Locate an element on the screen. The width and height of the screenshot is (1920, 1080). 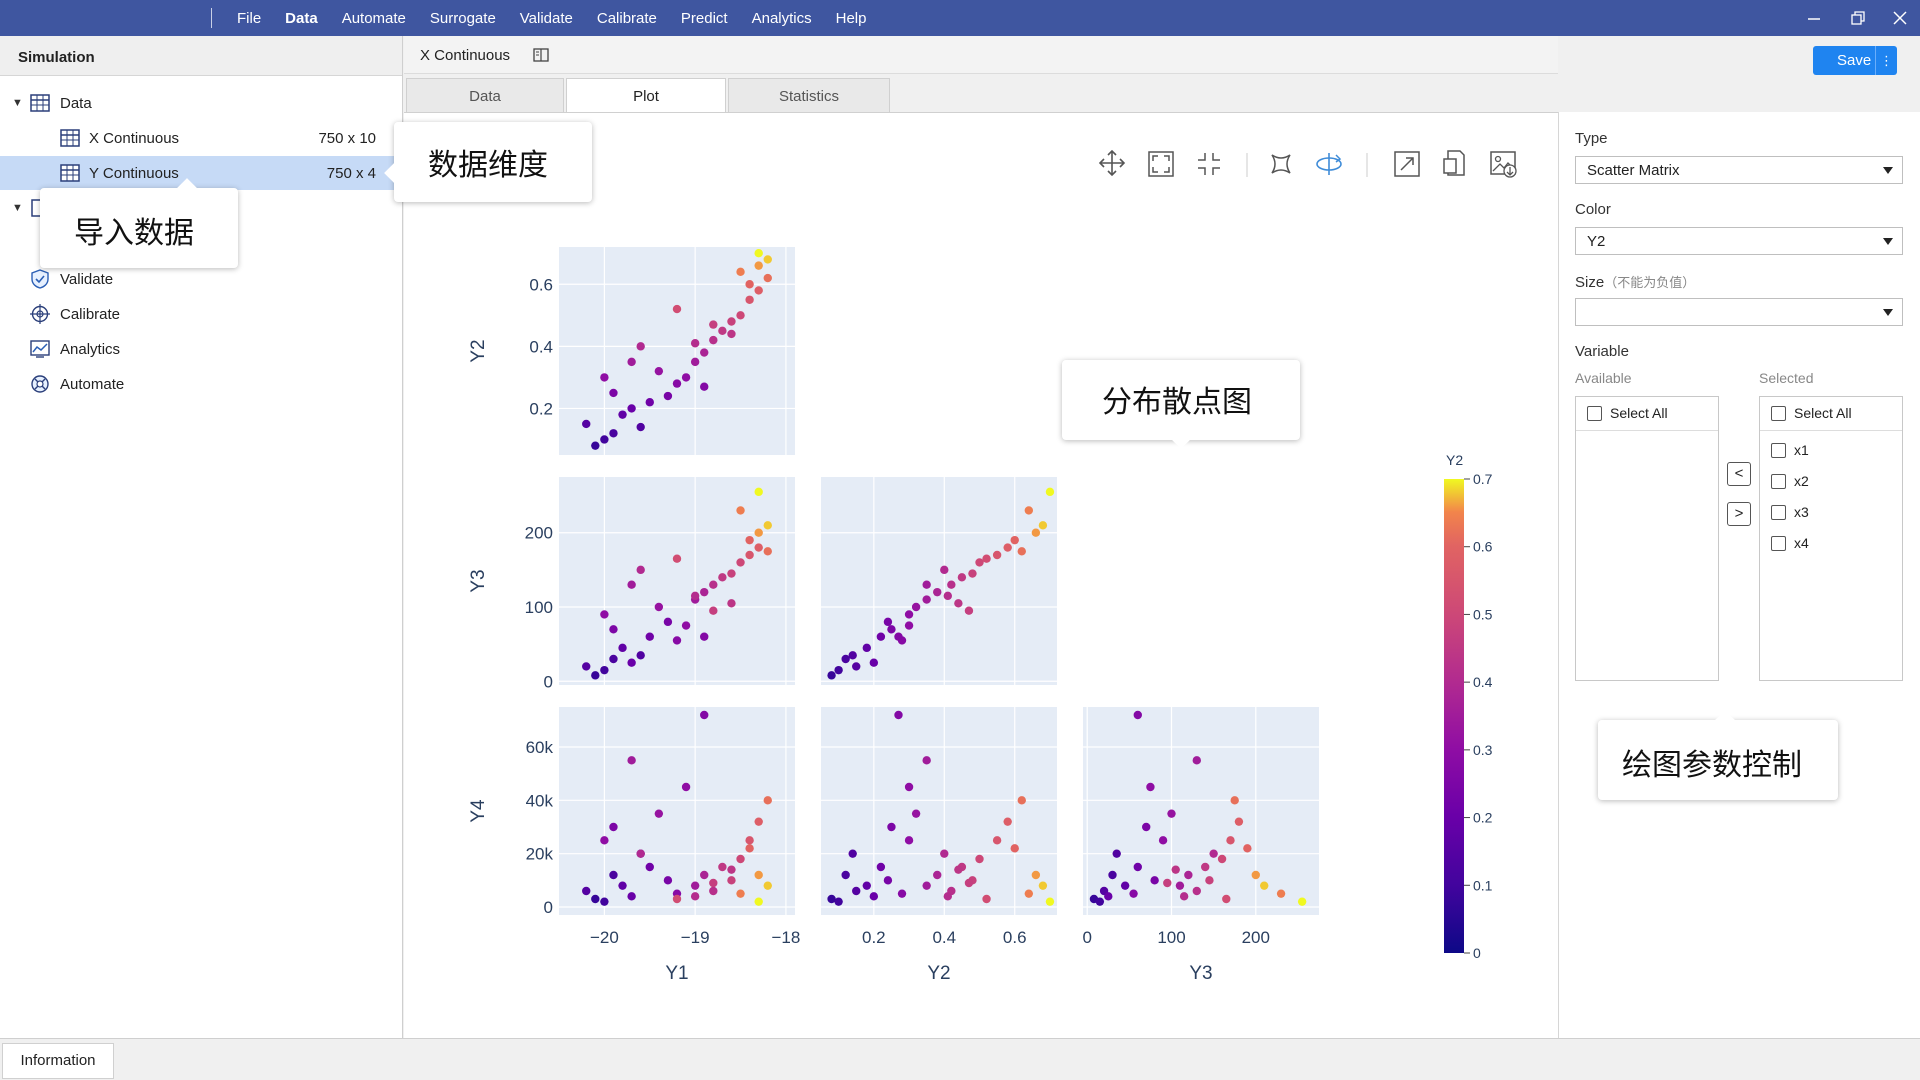
selected-list: Select All x1 x2 x3 x4 is located at coordinates (1831, 538).